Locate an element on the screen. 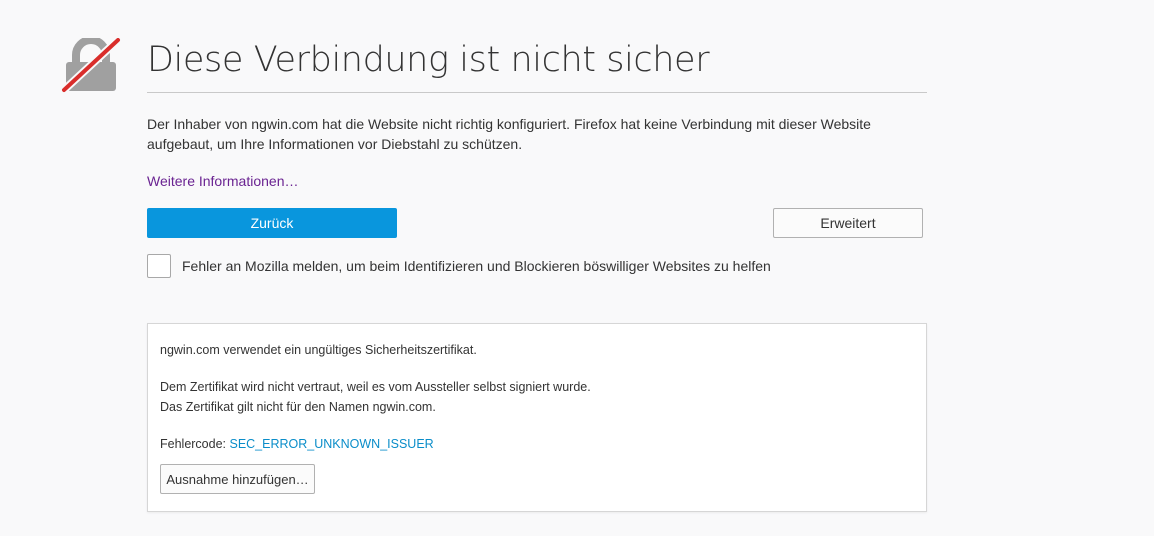 This screenshot has width=1154, height=536. back-button: Zurück is located at coordinates (272, 223).